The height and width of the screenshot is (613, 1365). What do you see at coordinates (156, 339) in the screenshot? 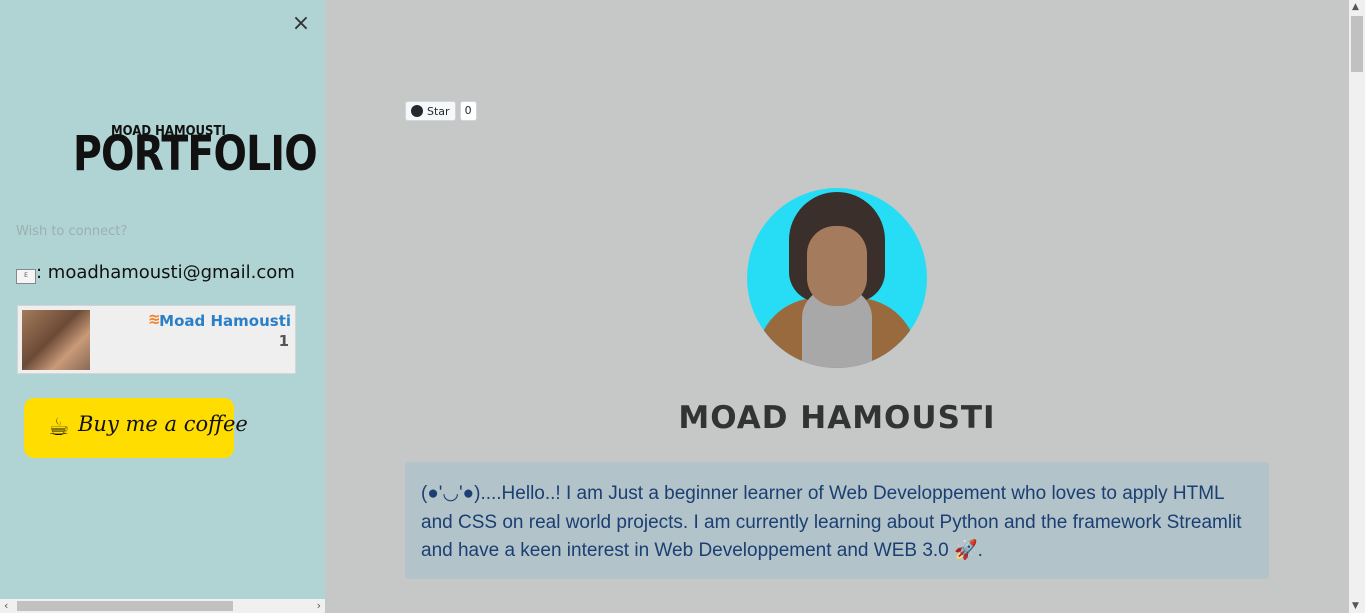
I see `stackoverflow-flair: ≋ Moad Hamousti 1` at bounding box center [156, 339].